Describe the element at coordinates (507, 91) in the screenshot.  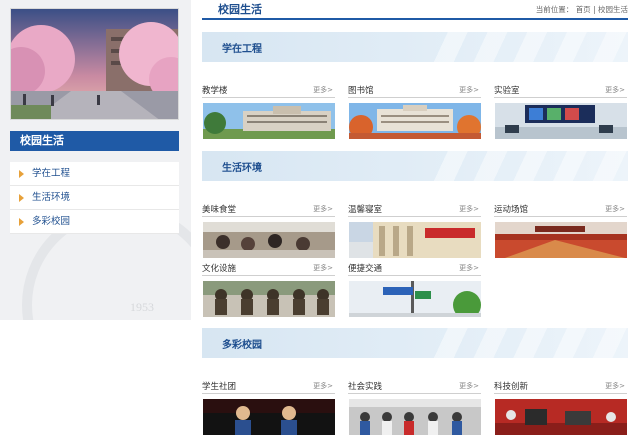
I see `card-title: 实验室` at that location.